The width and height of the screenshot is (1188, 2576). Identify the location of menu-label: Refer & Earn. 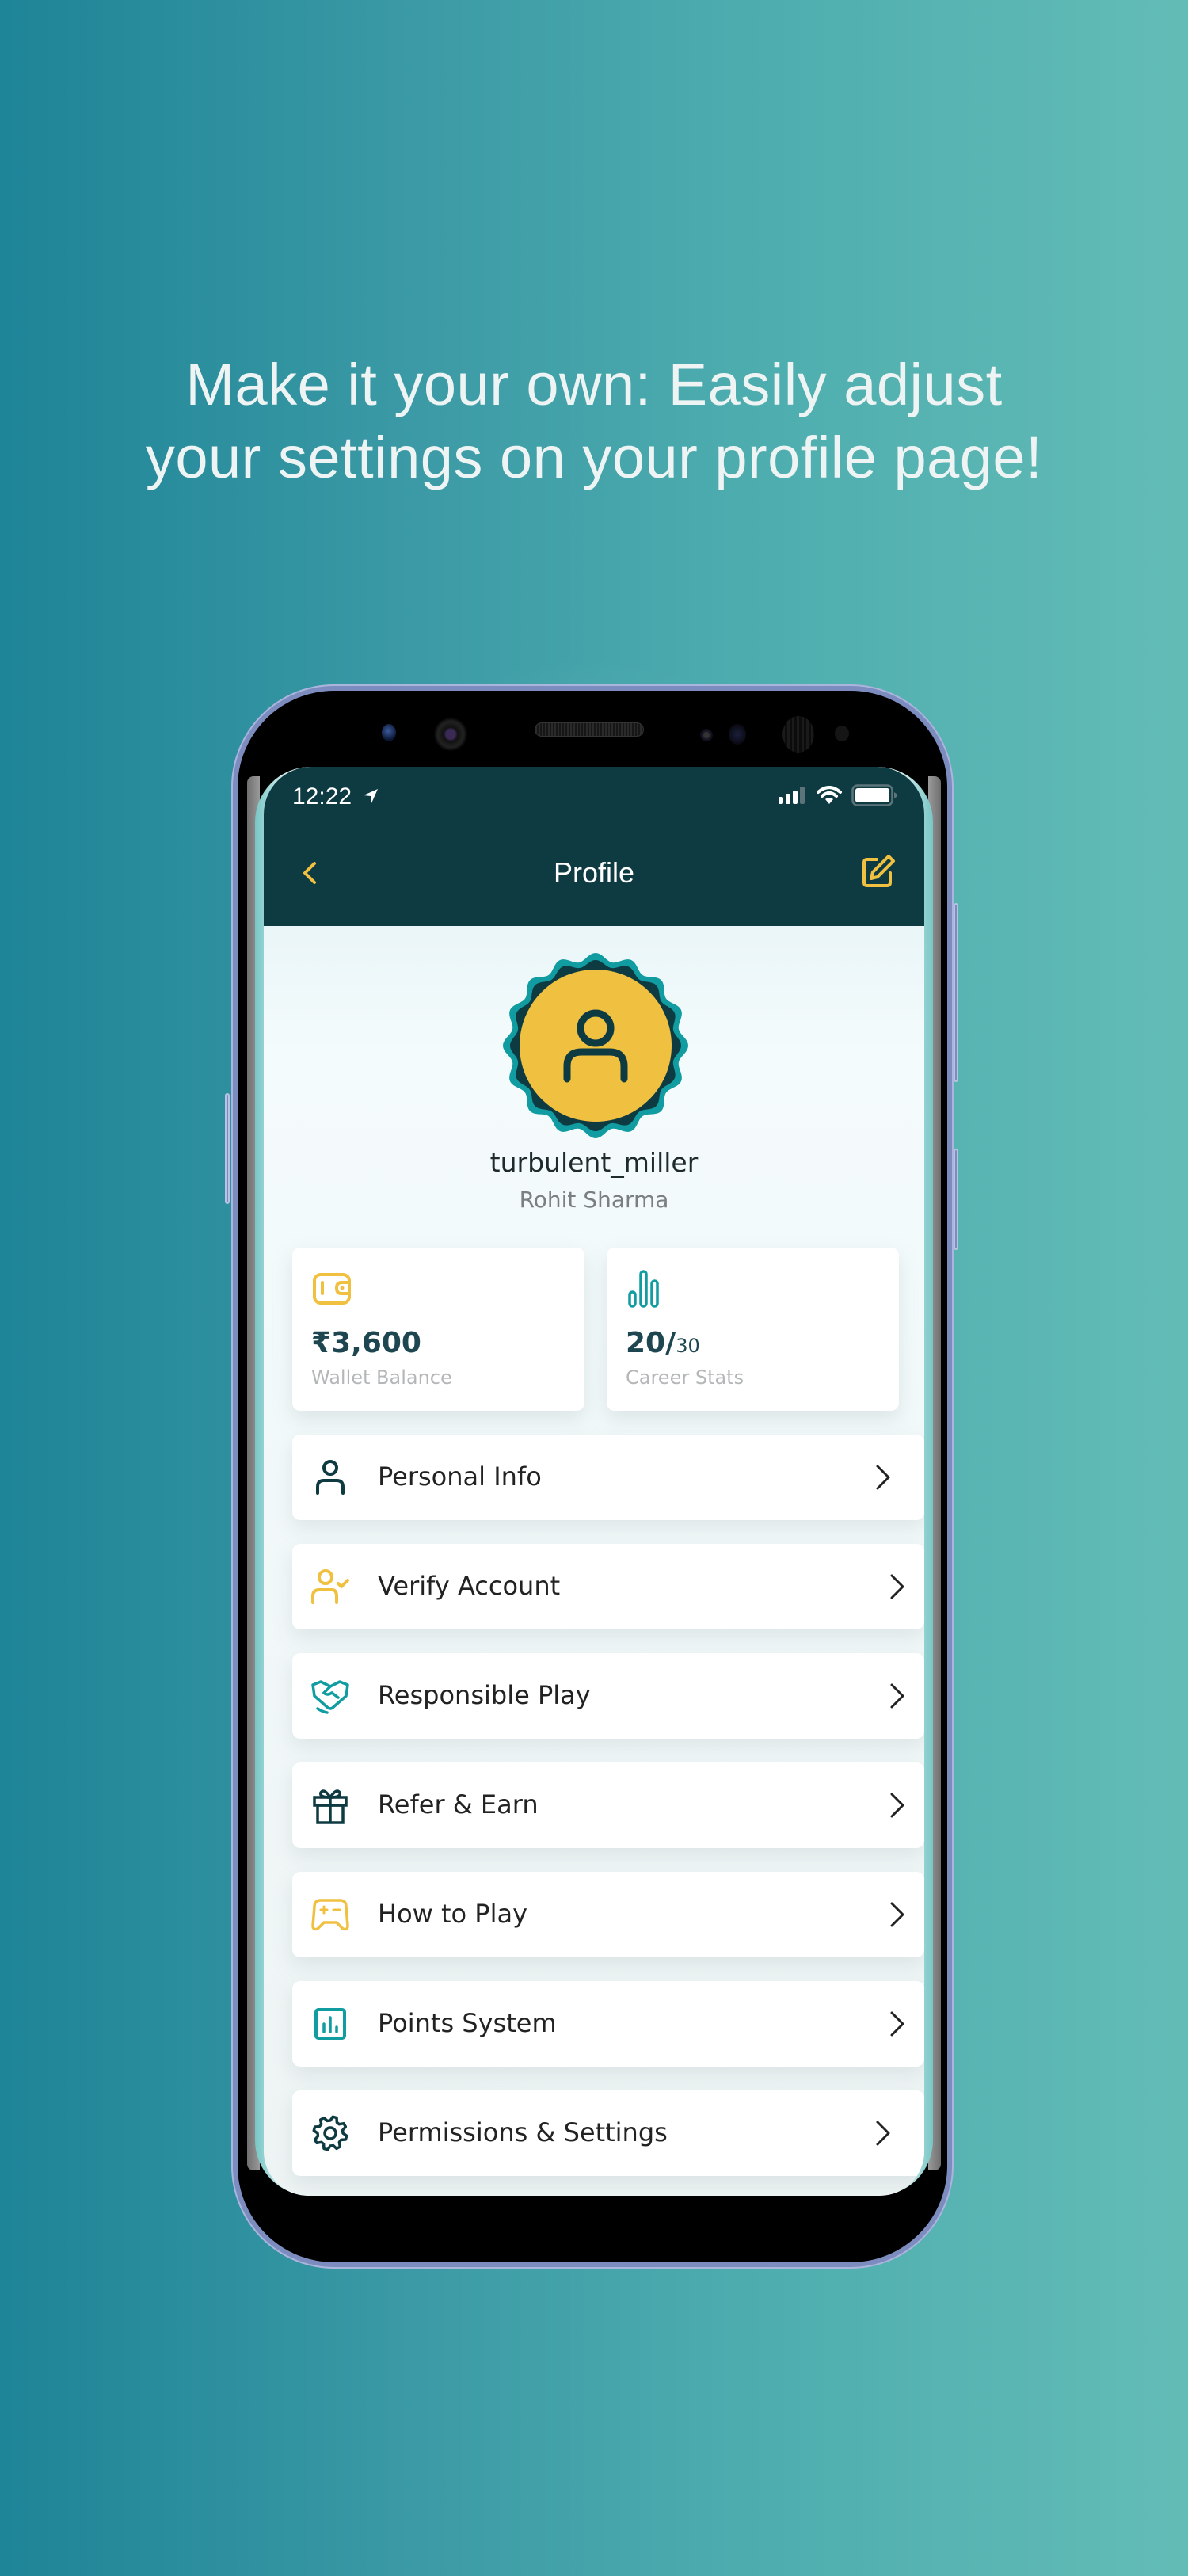
(458, 1805).